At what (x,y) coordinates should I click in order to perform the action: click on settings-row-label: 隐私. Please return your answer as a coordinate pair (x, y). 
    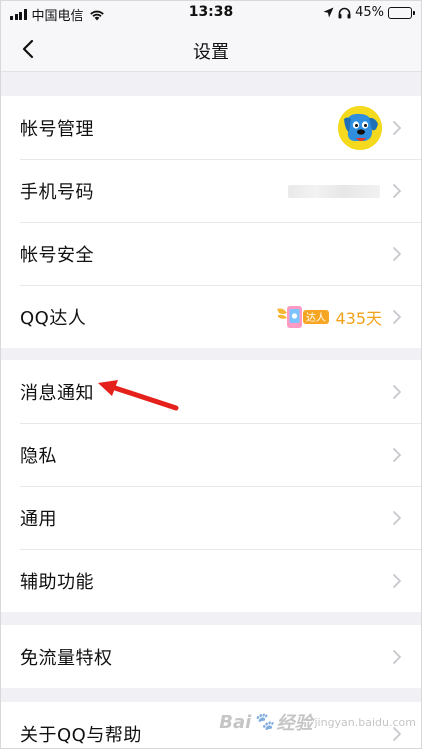
    Looking at the image, I should click on (38, 456).